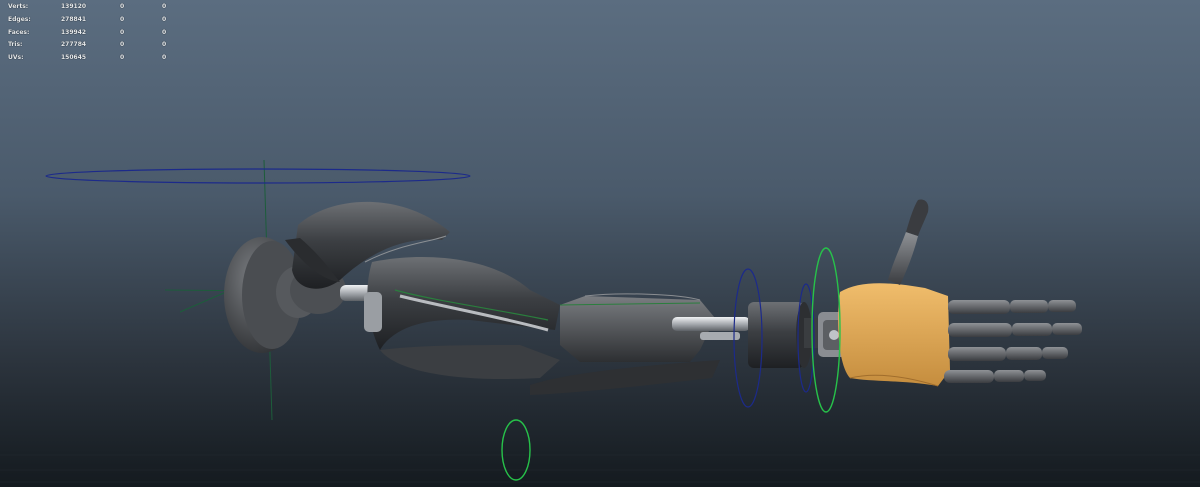 Image resolution: width=1200 pixels, height=487 pixels. I want to click on hud-label: Verts:, so click(18, 6).